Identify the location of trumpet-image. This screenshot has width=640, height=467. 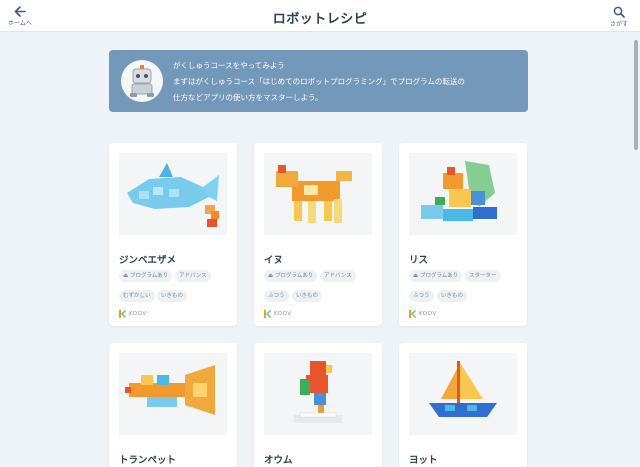
(173, 394).